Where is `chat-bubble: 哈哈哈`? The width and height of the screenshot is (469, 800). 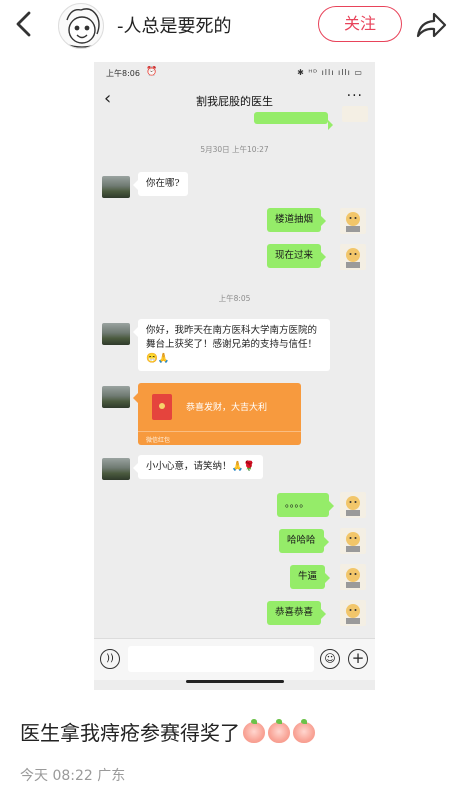 chat-bubble: 哈哈哈 is located at coordinates (303, 541).